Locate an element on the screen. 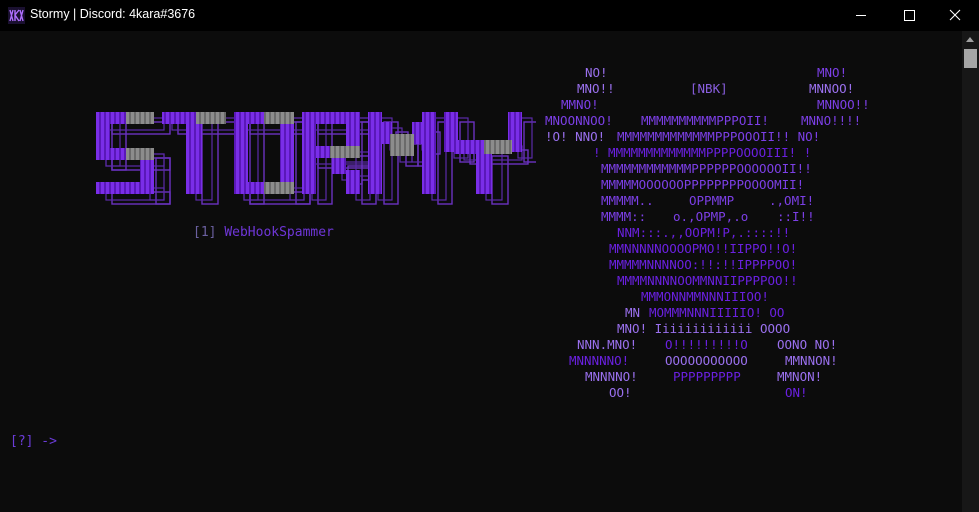 This screenshot has width=979, height=512. menu-option-webhookspammer: [1] WebHookSpammer is located at coordinates (263, 232).